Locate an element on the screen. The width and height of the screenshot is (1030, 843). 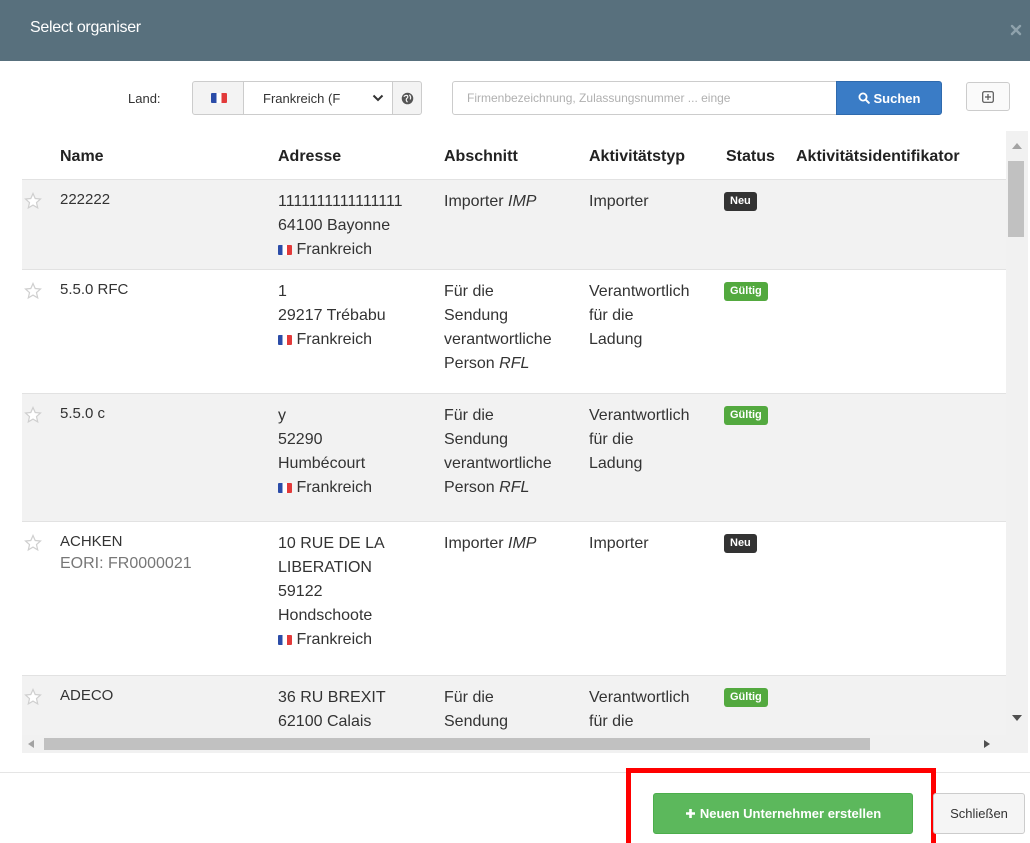
modal-header: Select organiser is located at coordinates (515, 30).